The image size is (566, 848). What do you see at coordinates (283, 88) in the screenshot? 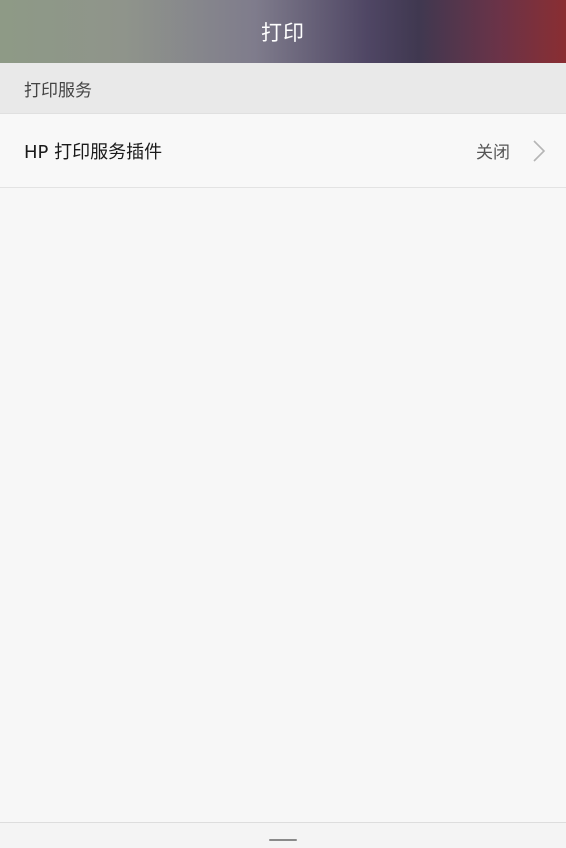
I see `section-header-print-services: 打印服务` at bounding box center [283, 88].